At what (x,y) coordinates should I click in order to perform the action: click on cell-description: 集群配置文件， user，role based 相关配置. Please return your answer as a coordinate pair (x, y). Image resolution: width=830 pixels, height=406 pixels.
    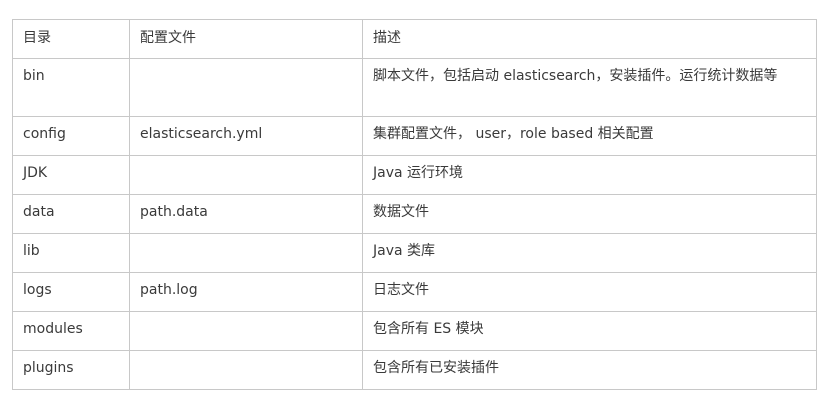
    Looking at the image, I should click on (589, 136).